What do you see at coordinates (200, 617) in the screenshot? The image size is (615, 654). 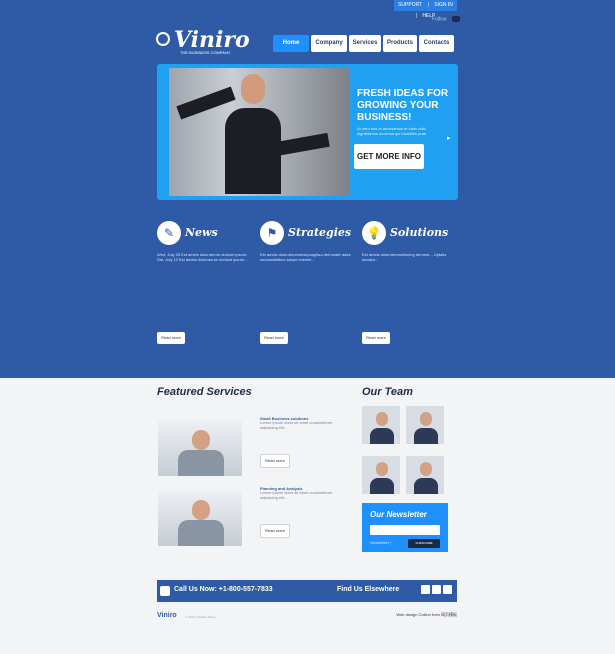 I see `copyright: © 2013 | Privacy Policy` at bounding box center [200, 617].